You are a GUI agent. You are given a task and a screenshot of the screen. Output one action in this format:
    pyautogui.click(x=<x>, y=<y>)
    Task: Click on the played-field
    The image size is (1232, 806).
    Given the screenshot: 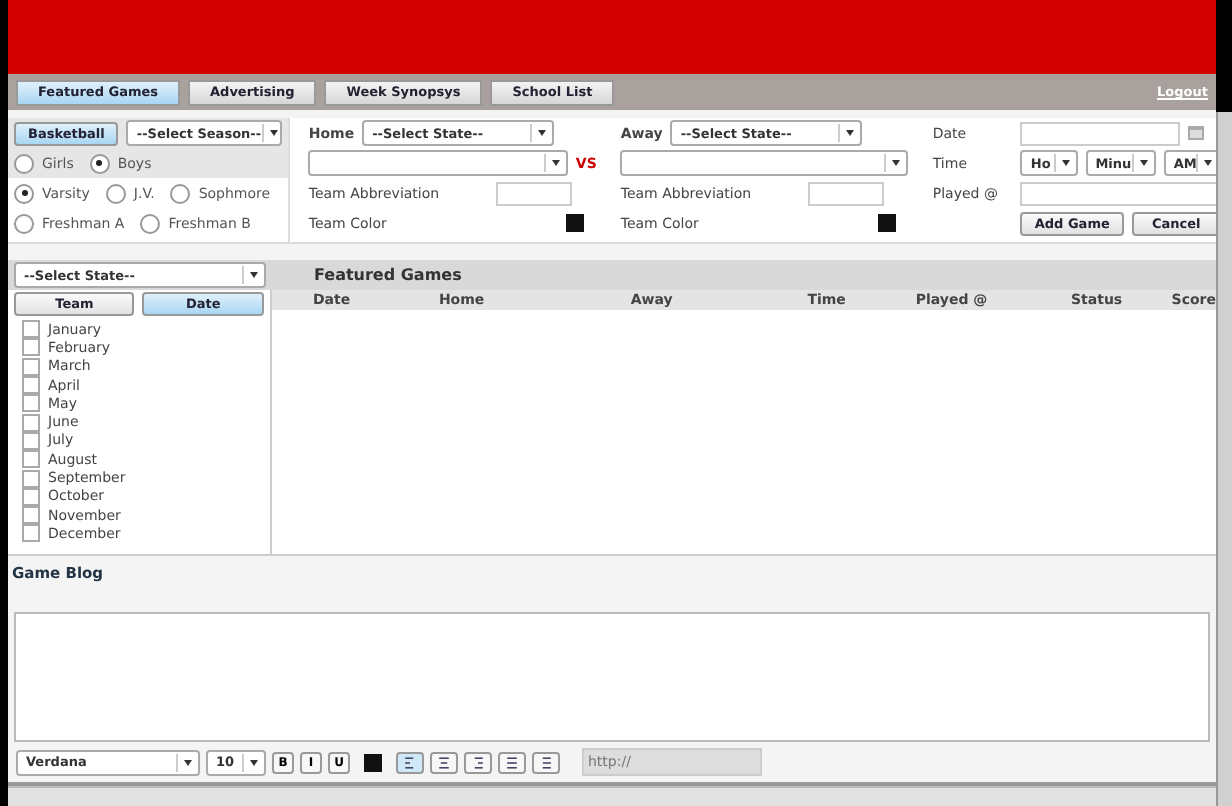 What is the action you would take?
    pyautogui.click(x=1118, y=193)
    